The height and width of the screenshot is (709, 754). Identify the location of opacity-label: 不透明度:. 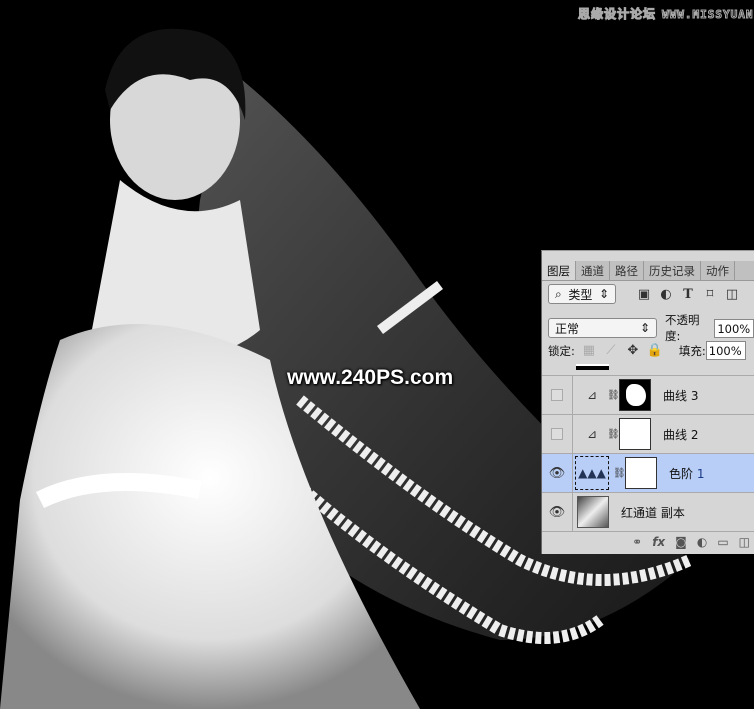
(682, 328).